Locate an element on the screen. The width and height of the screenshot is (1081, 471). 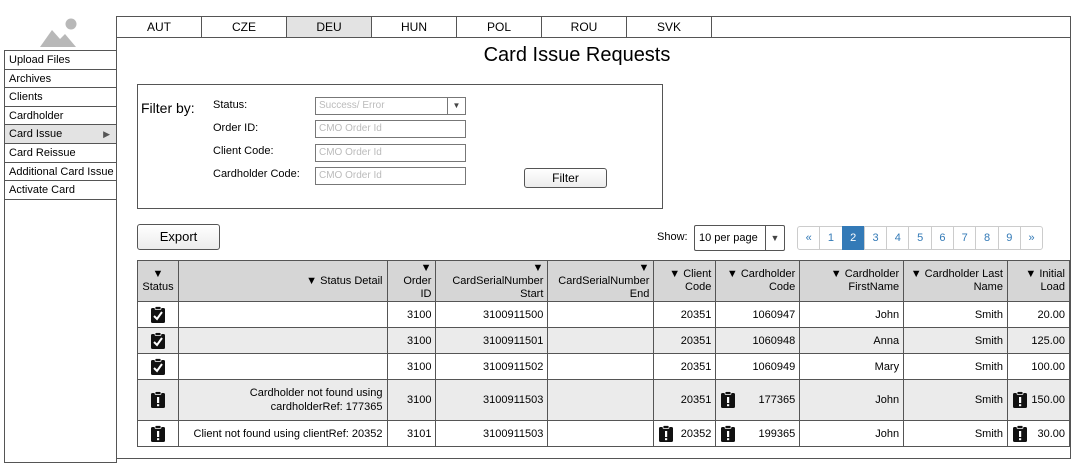
sidebar-item-additional-card-issue: Additional Card Issue is located at coordinates (60, 172).